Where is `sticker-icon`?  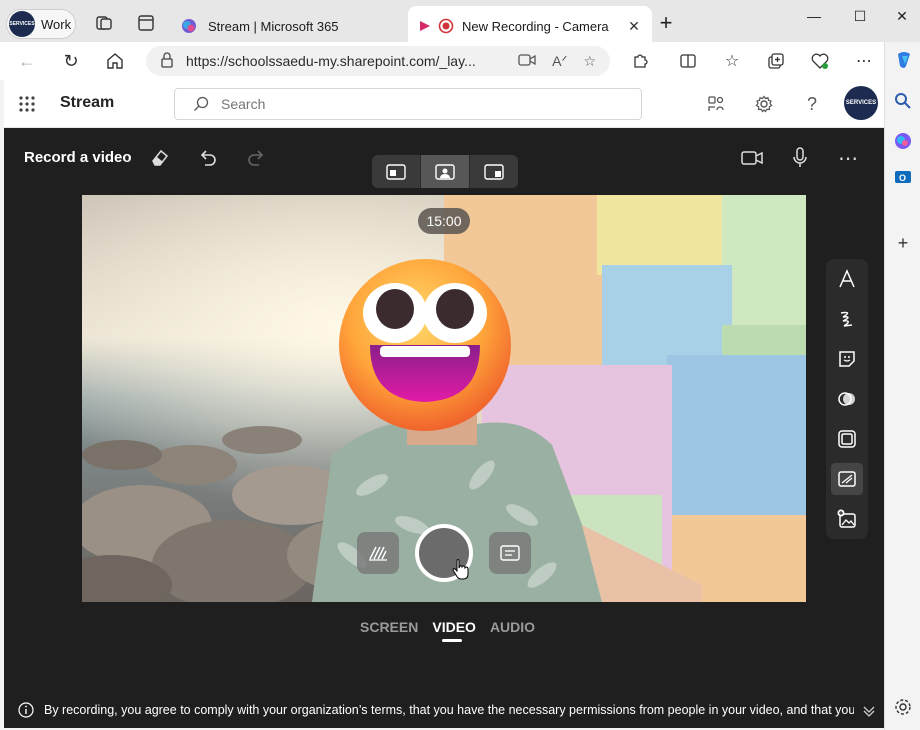
sticker-icon is located at coordinates (847, 359).